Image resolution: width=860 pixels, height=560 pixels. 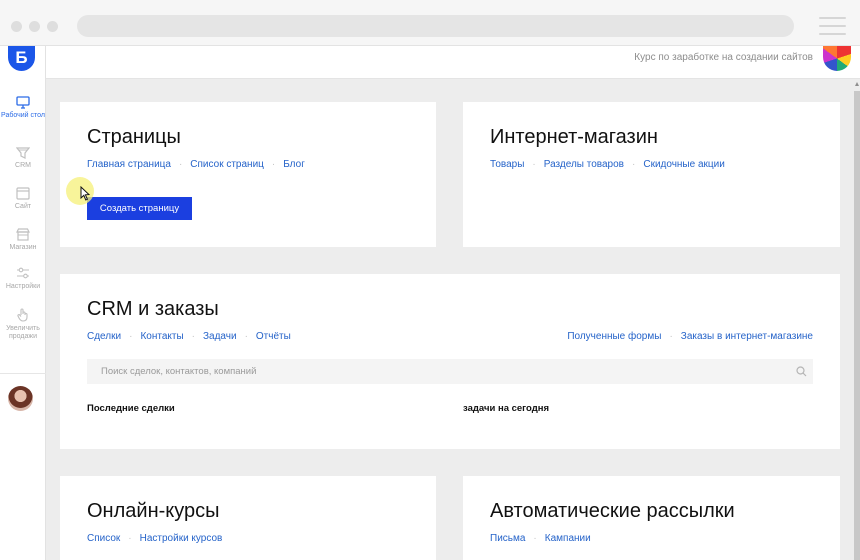 What do you see at coordinates (161, 336) in the screenshot?
I see `link-contacts: Контакты` at bounding box center [161, 336].